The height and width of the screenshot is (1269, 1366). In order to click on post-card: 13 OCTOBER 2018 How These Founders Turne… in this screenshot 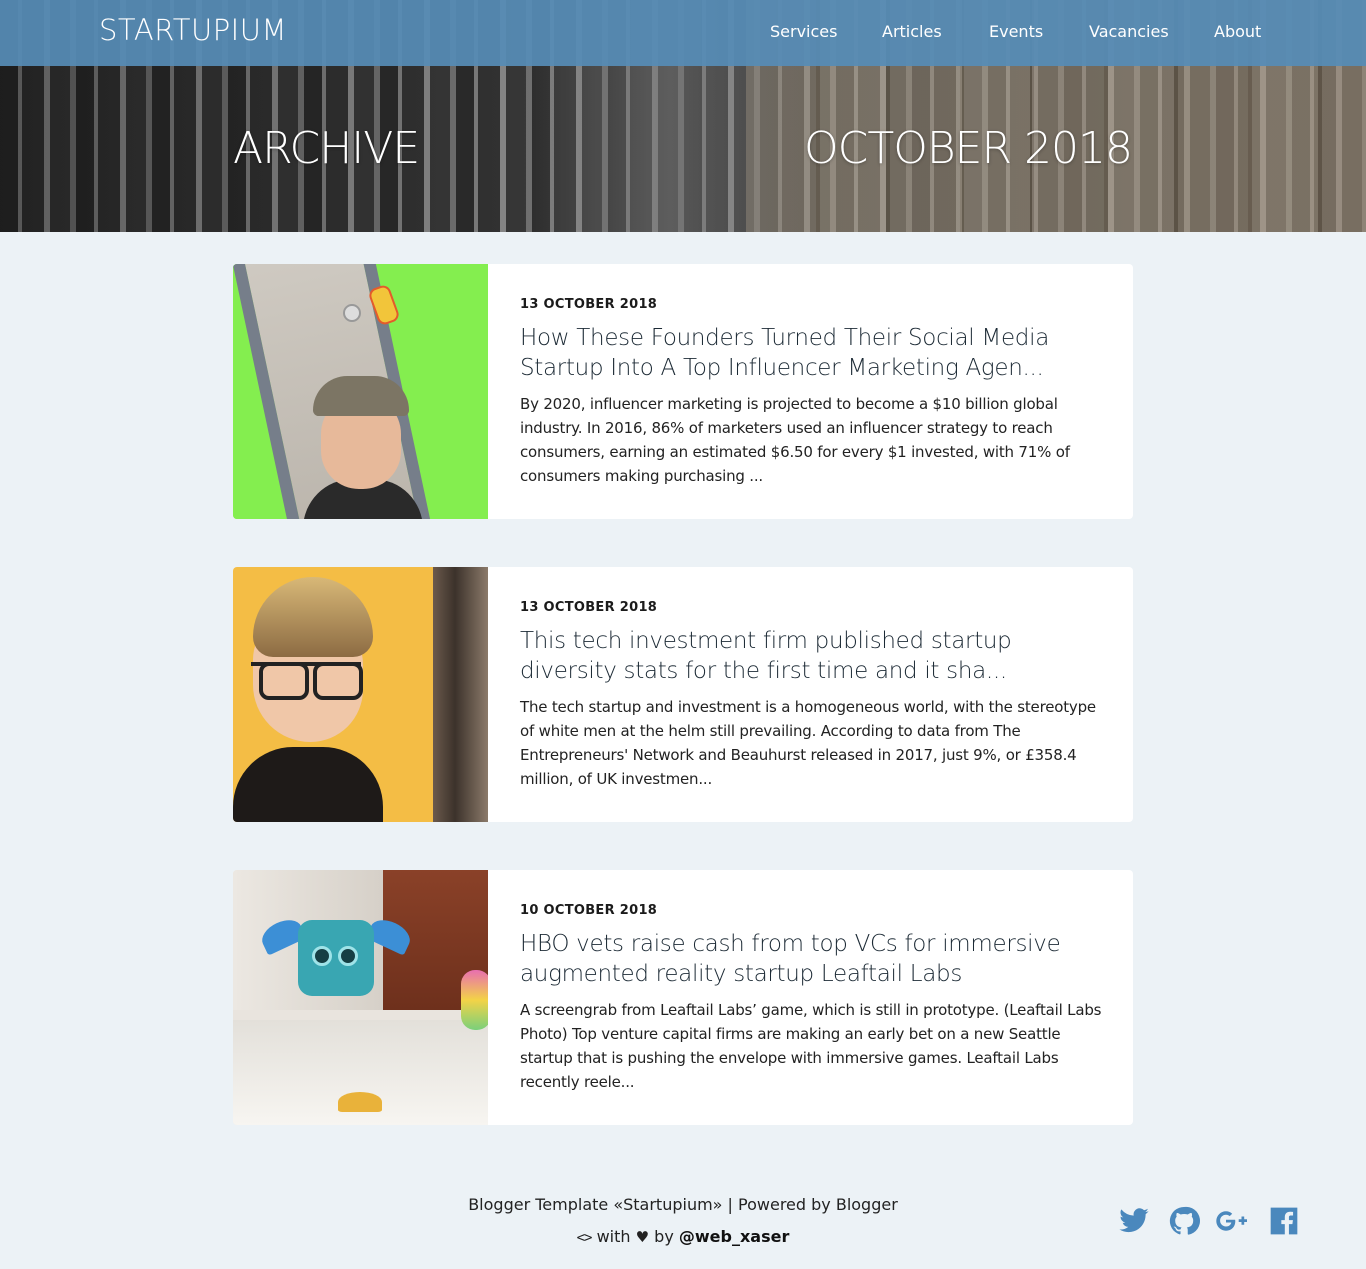, I will do `click(683, 391)`.